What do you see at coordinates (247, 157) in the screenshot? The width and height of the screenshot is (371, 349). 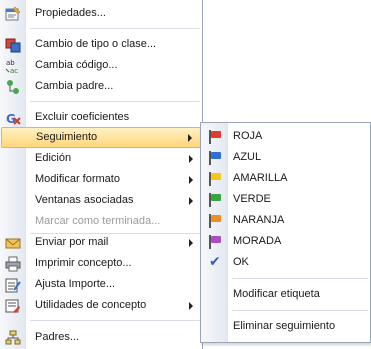 I see `submenu-item-label: AZUL` at bounding box center [247, 157].